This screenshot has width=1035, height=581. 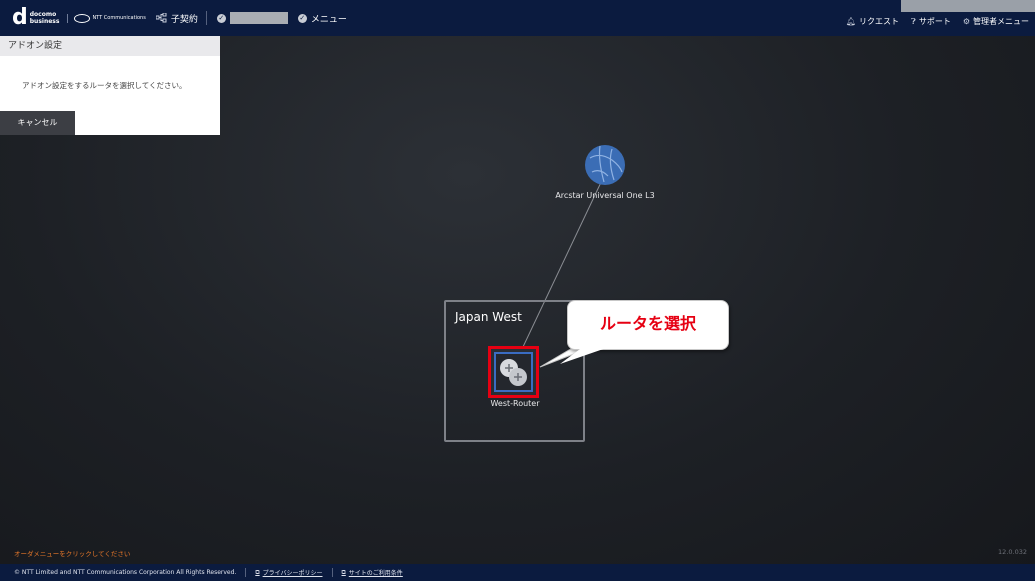 What do you see at coordinates (206, 18) in the screenshot?
I see `header-divider` at bounding box center [206, 18].